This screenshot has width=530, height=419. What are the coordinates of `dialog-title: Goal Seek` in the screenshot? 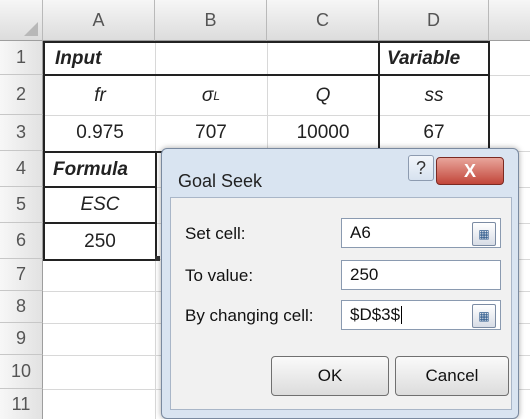 It's located at (220, 181).